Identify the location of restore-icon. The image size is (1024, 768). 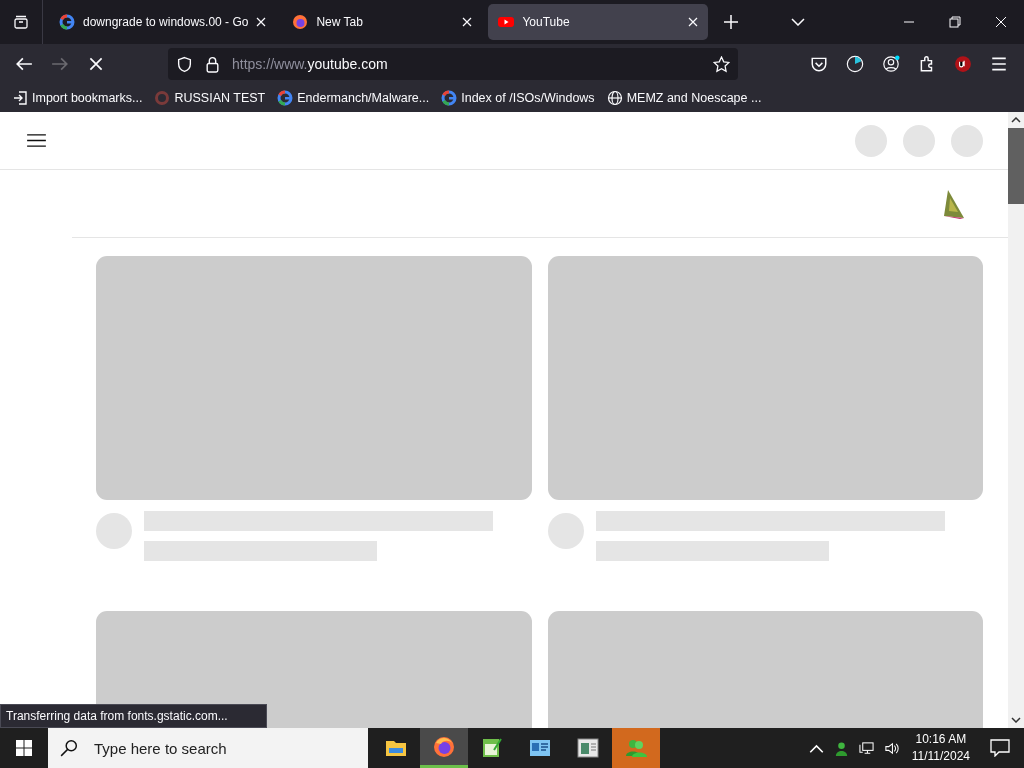
(955, 22).